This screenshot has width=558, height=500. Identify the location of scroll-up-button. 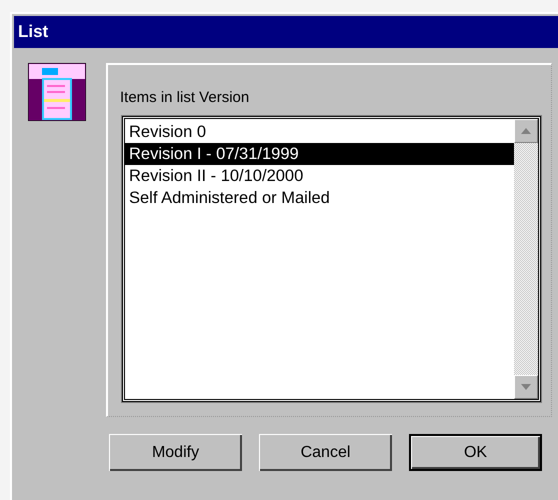
(526, 131).